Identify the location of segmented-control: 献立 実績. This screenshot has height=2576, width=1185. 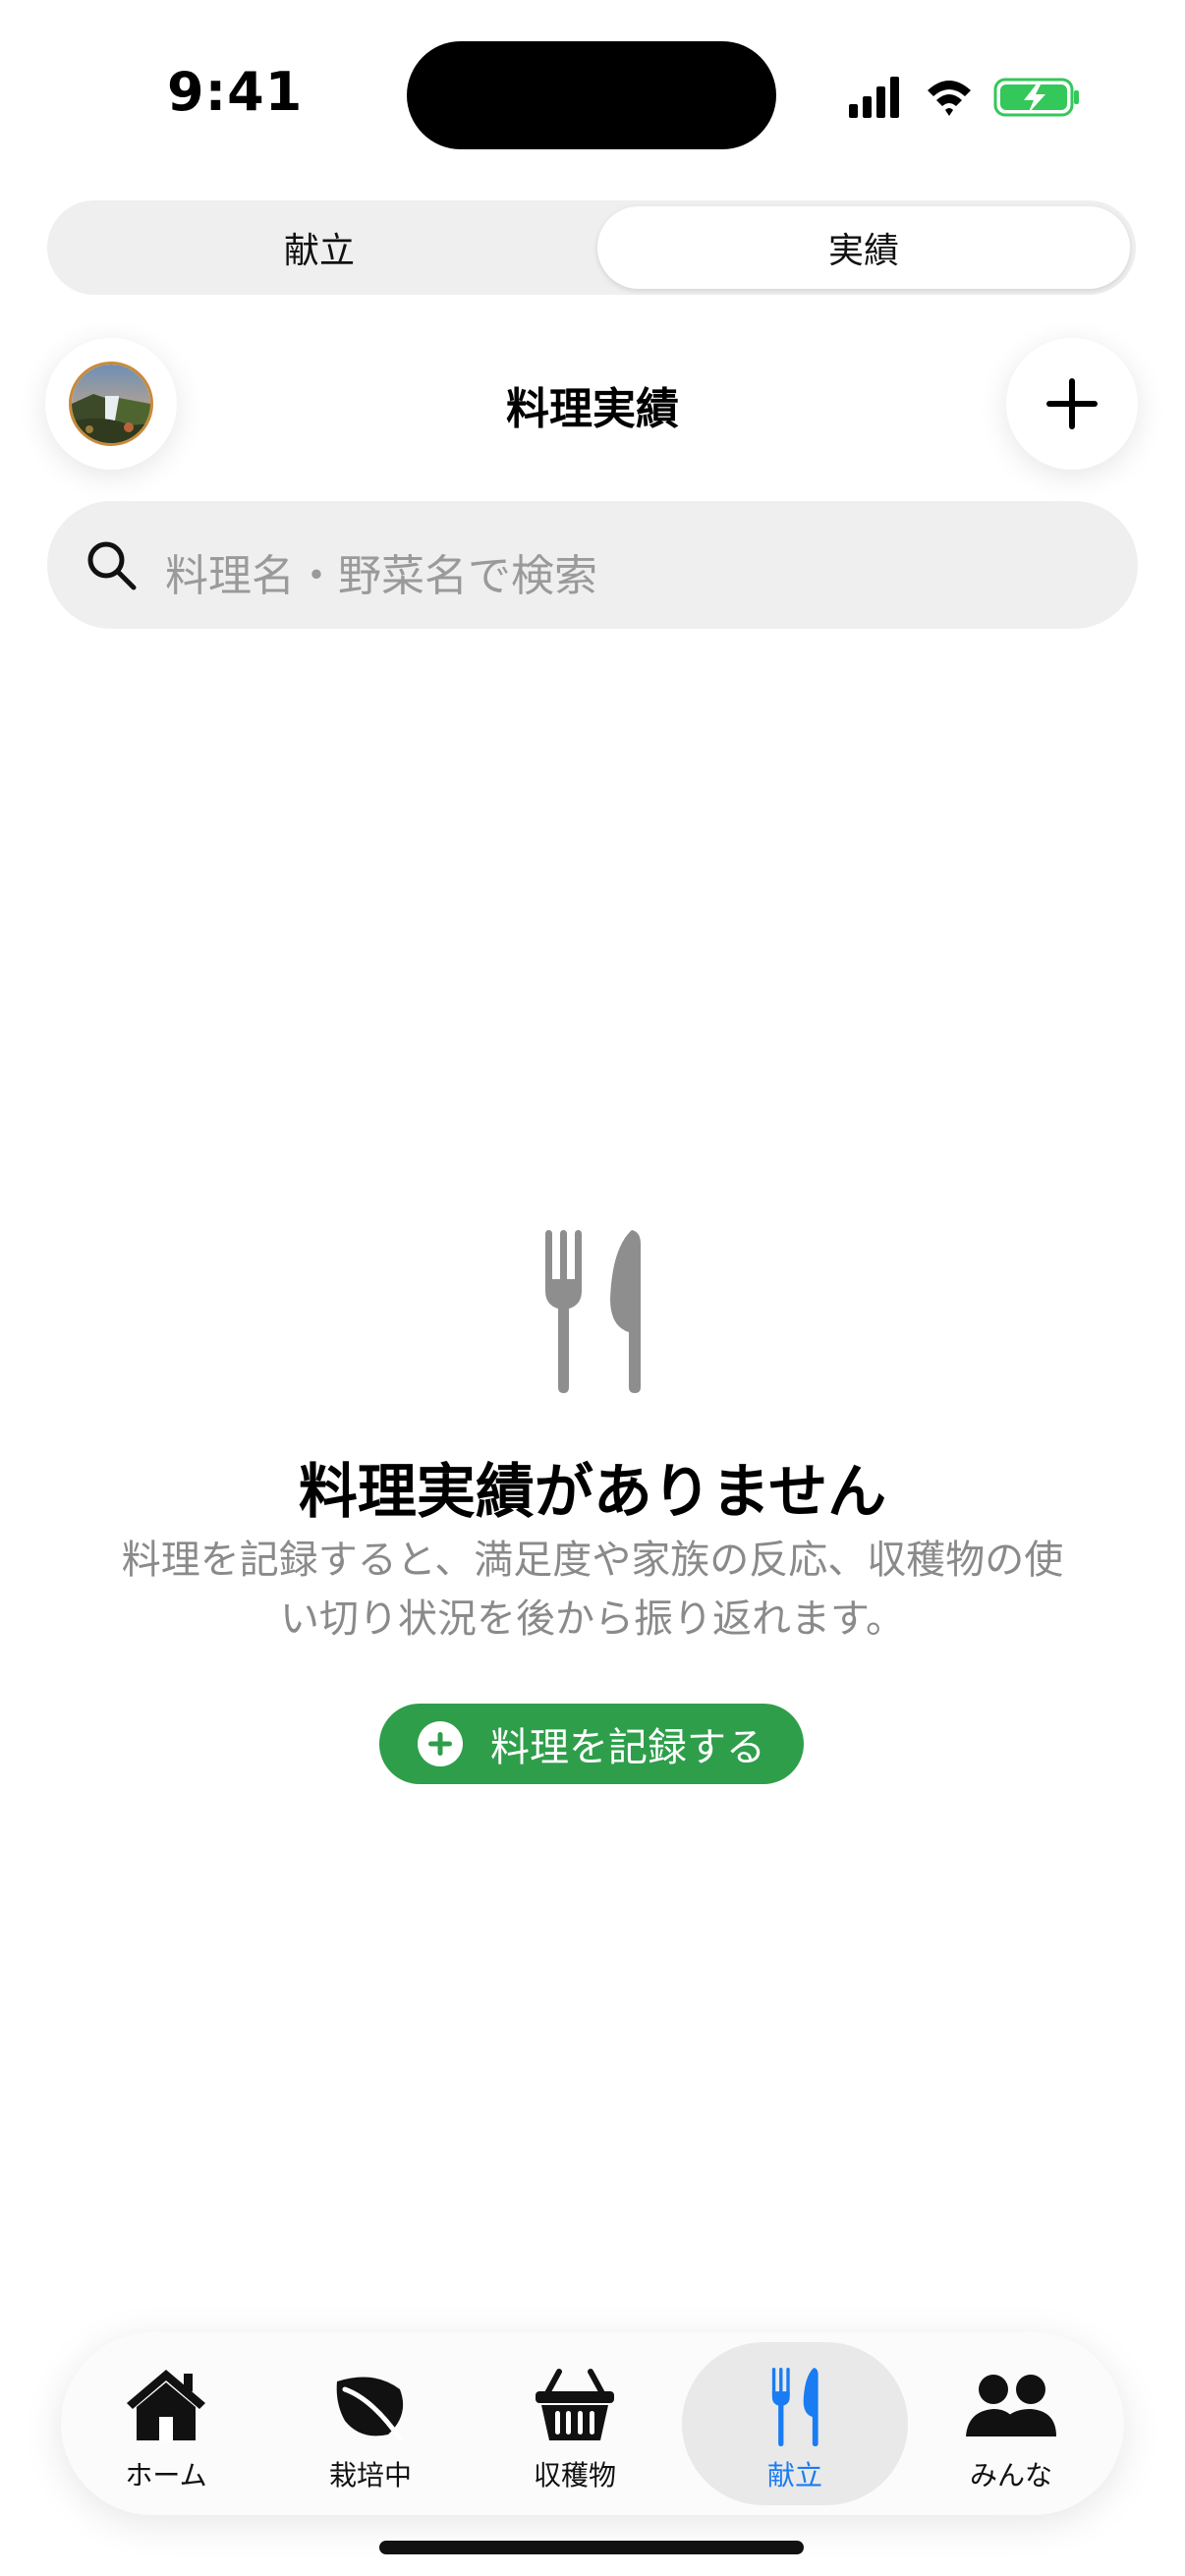
(592, 247).